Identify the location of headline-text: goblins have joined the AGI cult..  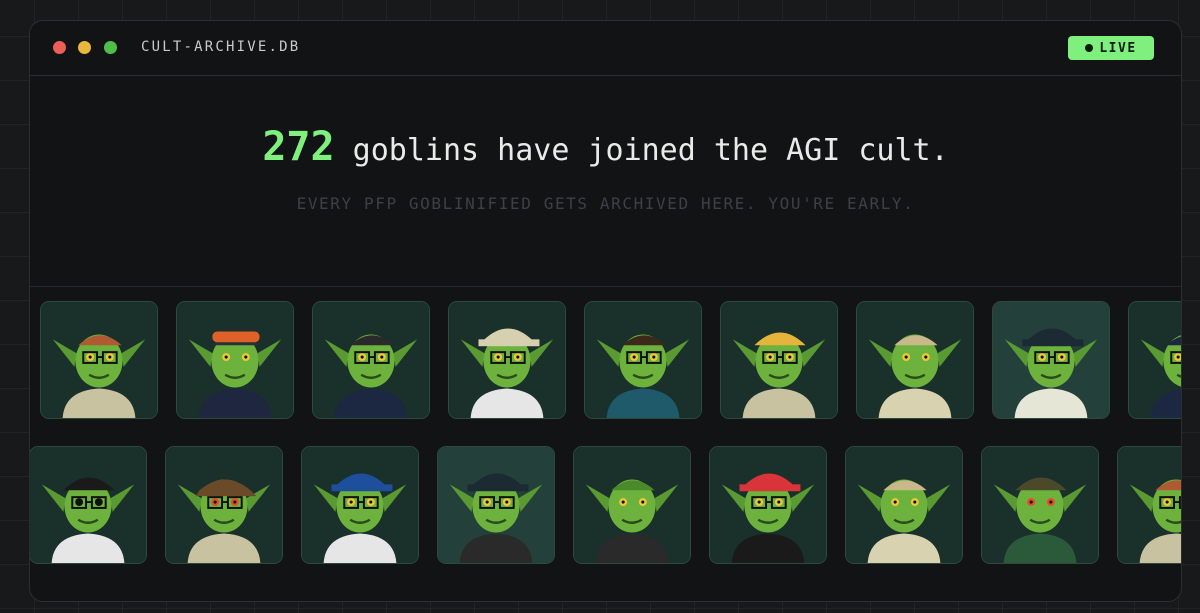
(641, 150).